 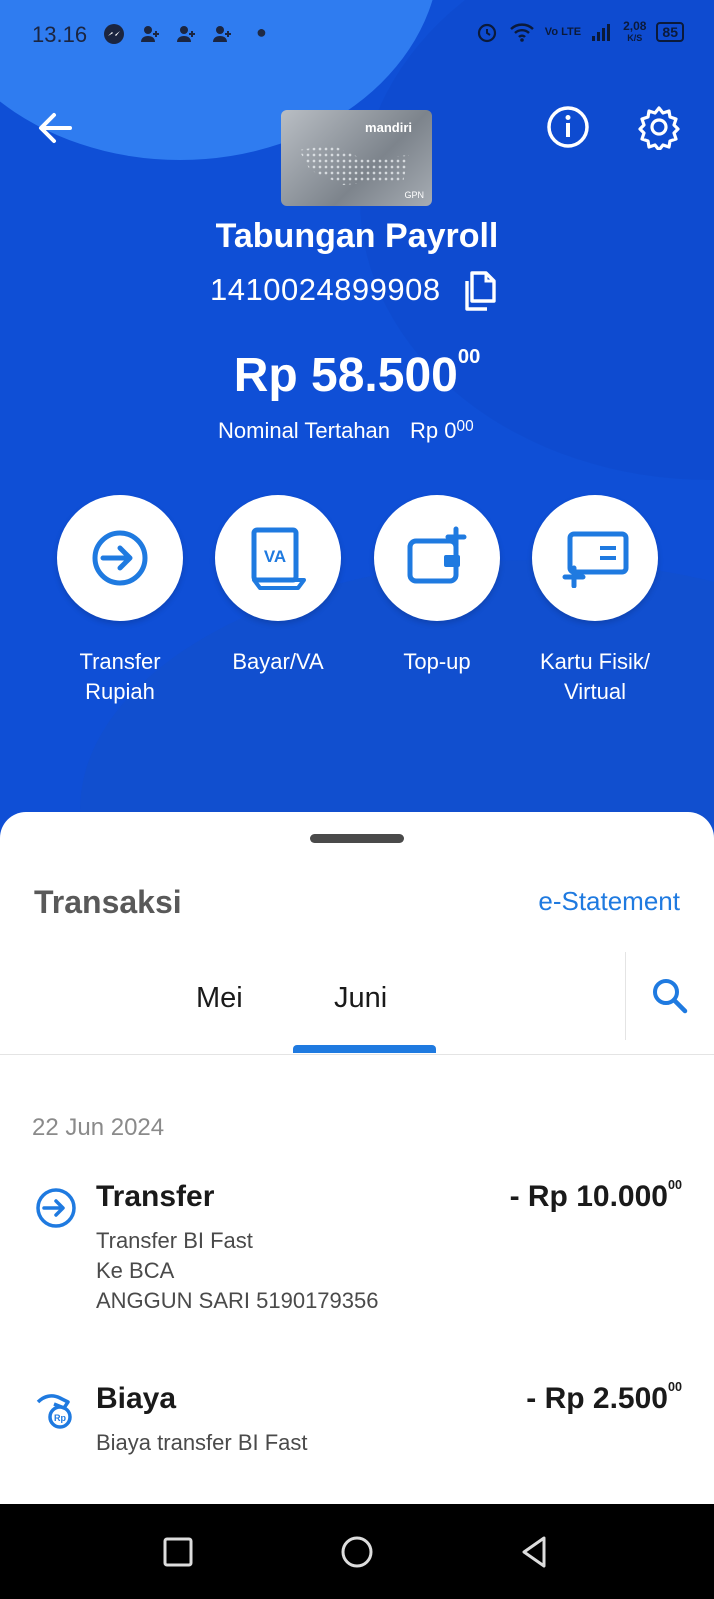 What do you see at coordinates (136, 1398) in the screenshot?
I see `transaction-name: Biaya` at bounding box center [136, 1398].